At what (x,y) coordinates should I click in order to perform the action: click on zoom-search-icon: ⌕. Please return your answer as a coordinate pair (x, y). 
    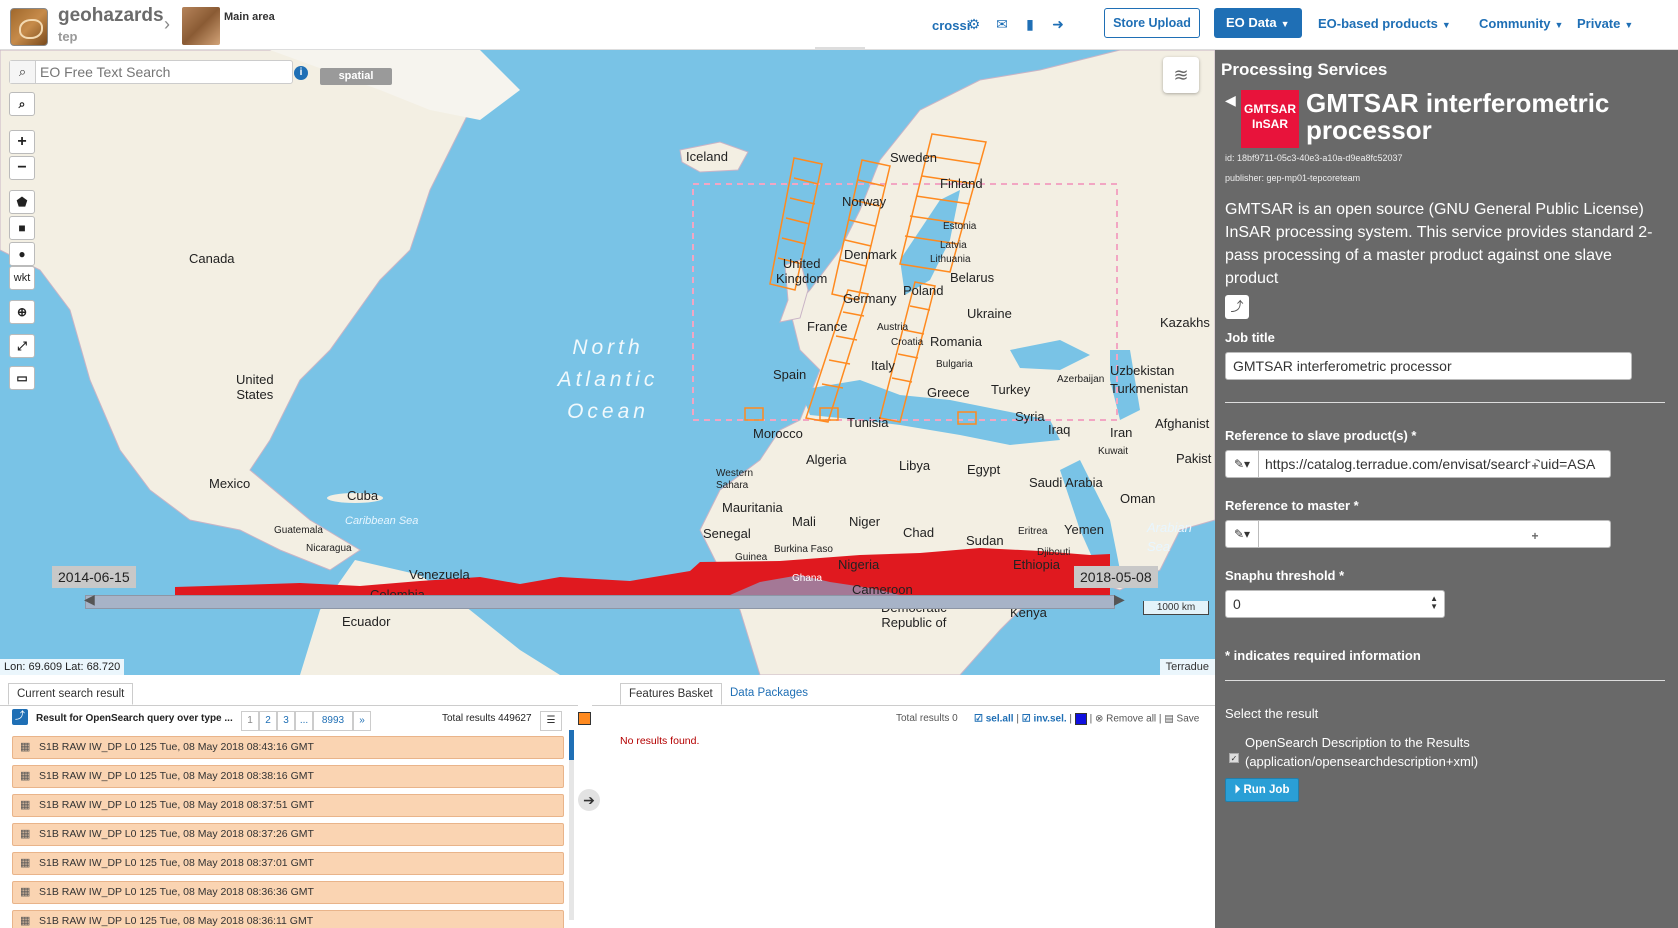
    Looking at the image, I should click on (22, 104).